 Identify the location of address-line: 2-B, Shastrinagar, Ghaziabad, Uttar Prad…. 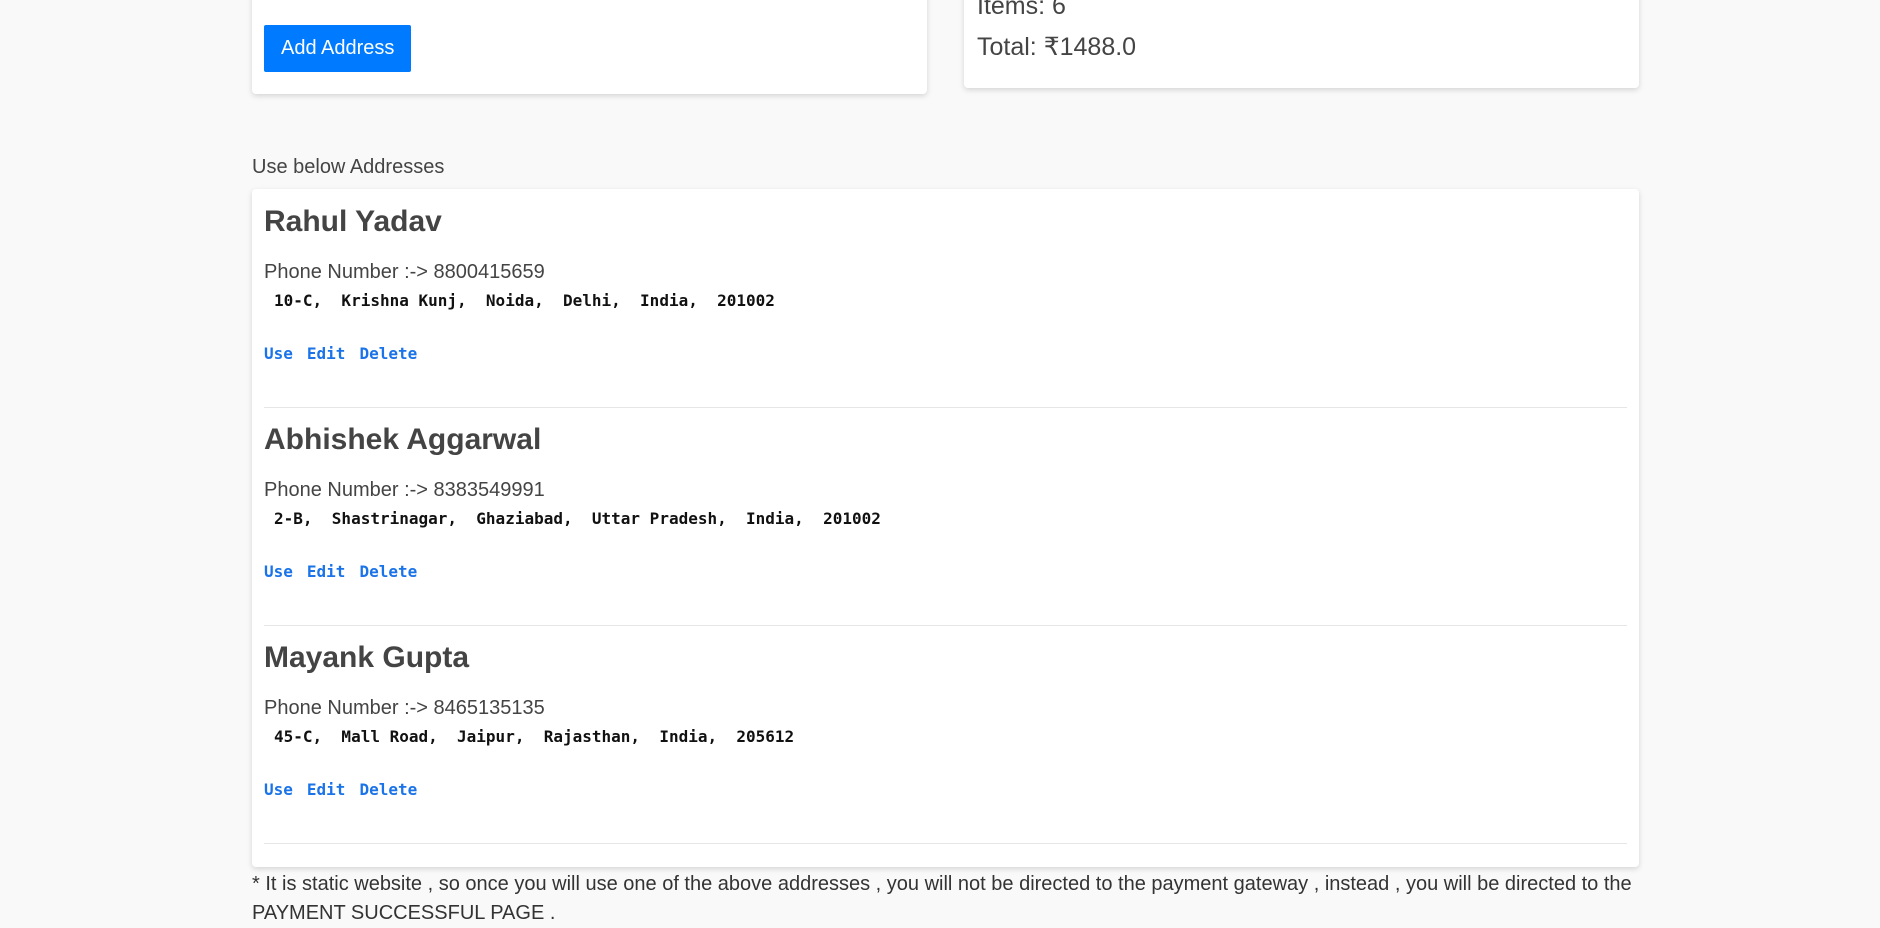
(577, 518).